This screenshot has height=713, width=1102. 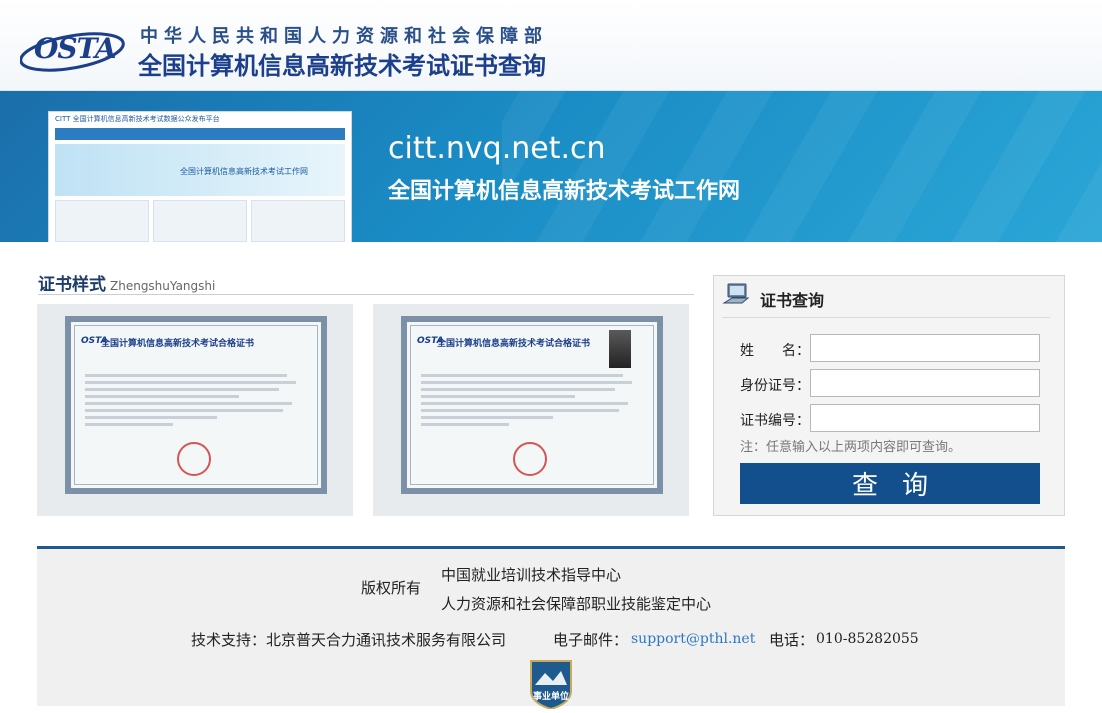 I want to click on certificate-number-input, so click(x=925, y=418).